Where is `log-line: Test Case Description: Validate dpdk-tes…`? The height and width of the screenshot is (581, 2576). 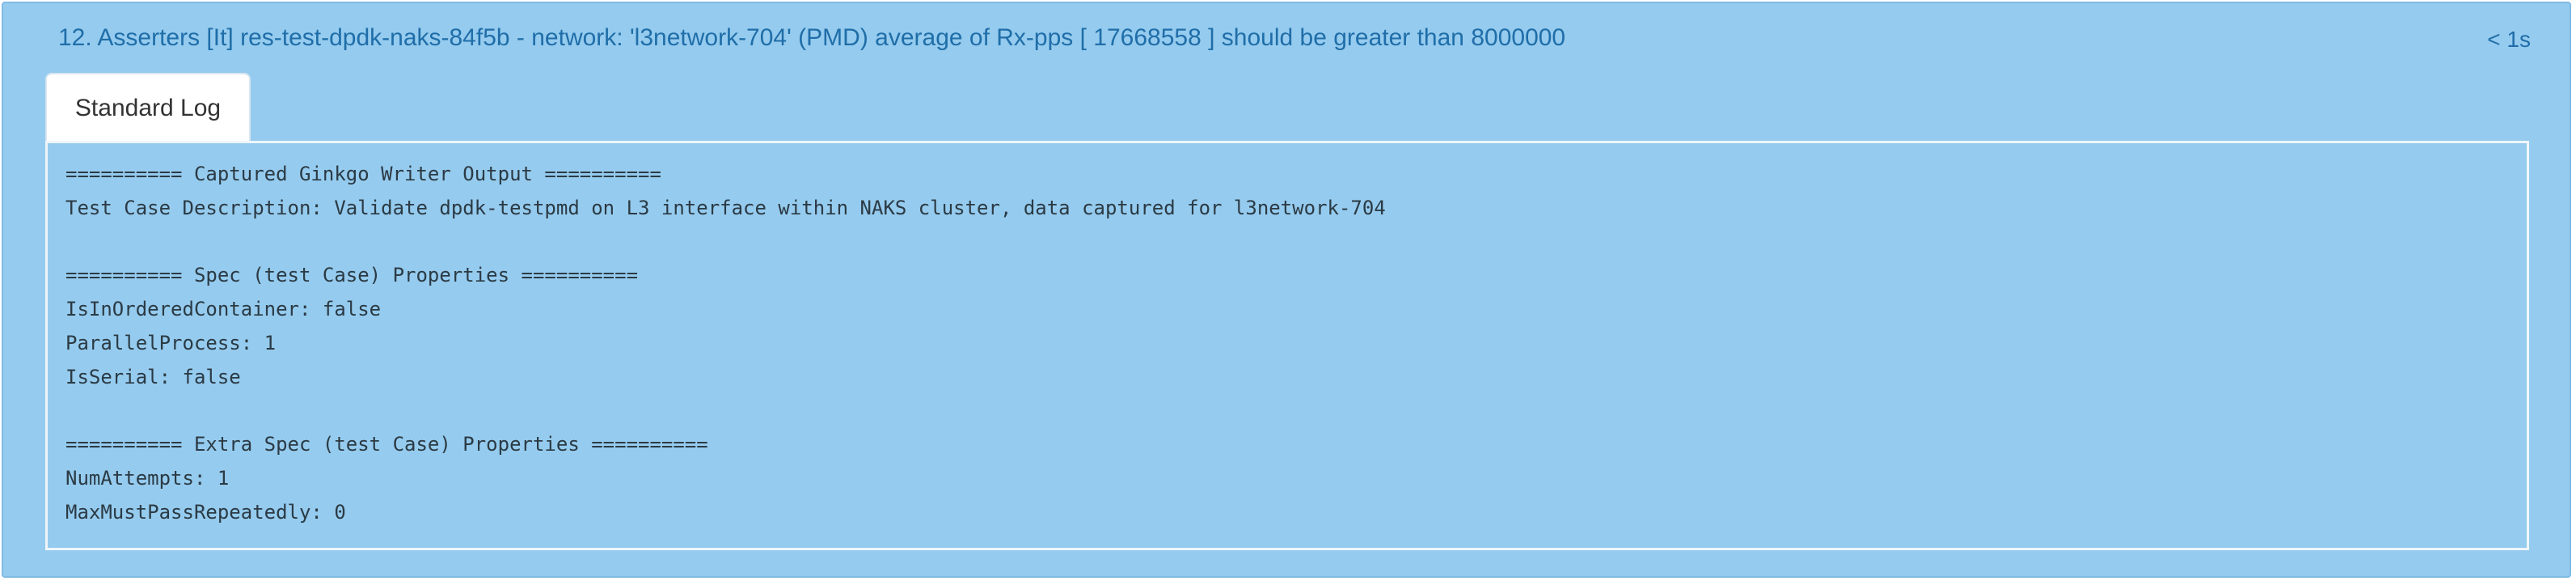
log-line: Test Case Description: Validate dpdk-tes… is located at coordinates (725, 208).